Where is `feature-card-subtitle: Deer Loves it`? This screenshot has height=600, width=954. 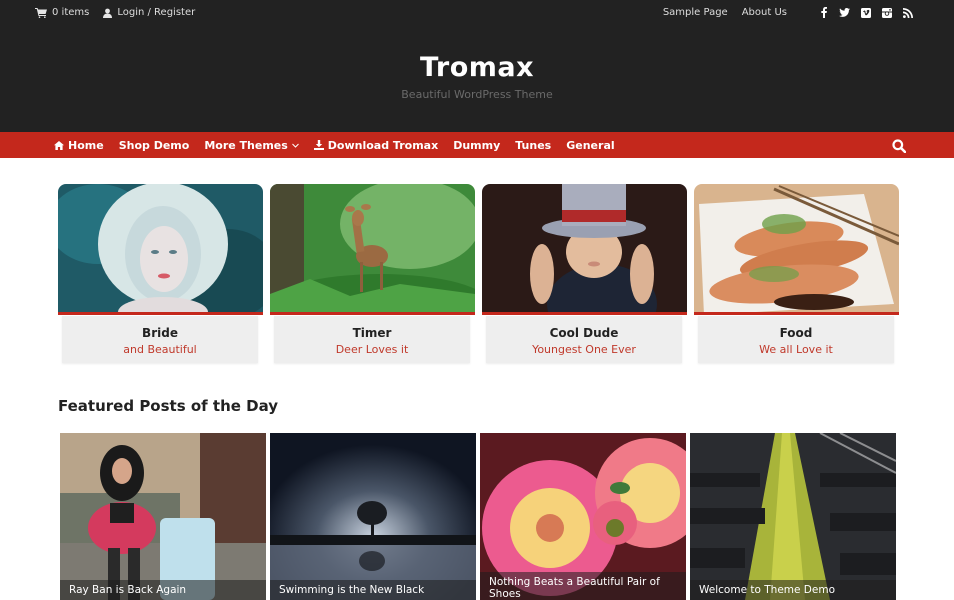 feature-card-subtitle: Deer Loves it is located at coordinates (372, 349).